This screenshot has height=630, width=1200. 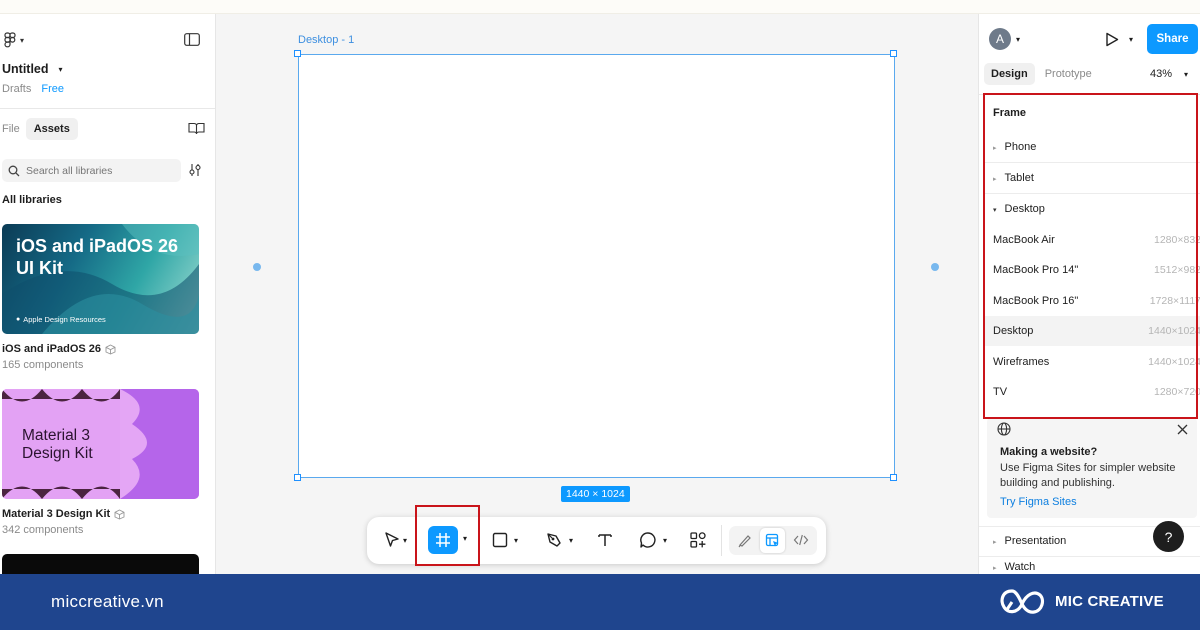 What do you see at coordinates (1112, 39) in the screenshot?
I see `play-icon` at bounding box center [1112, 39].